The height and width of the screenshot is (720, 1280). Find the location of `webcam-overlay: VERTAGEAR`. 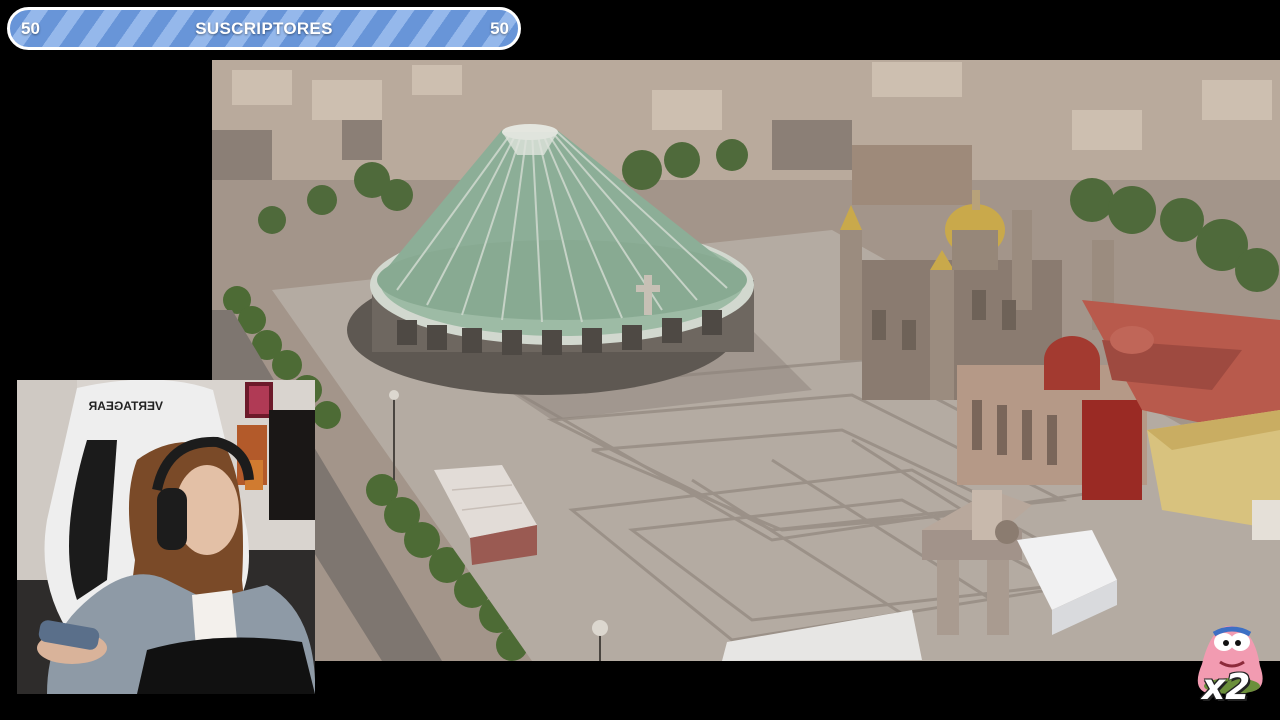

webcam-overlay: VERTAGEAR is located at coordinates (166, 537).